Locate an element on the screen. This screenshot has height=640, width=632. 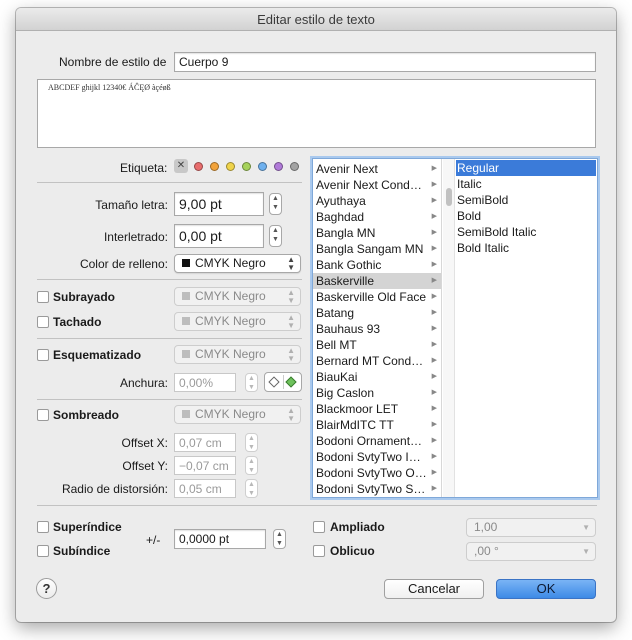
fill-color-value: CMYK Negro is located at coordinates (230, 263).